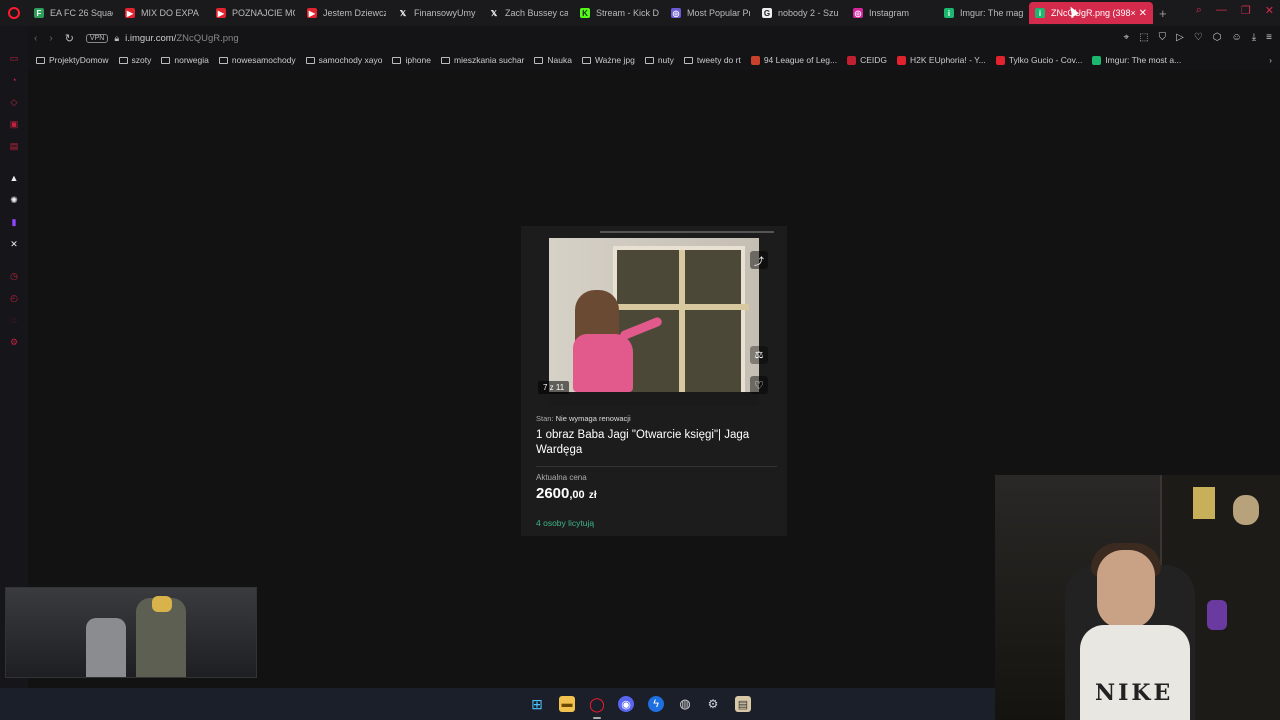 This screenshot has width=1280, height=720. Describe the element at coordinates (676, 13) in the screenshot. I see `tab-favicon-icon: ◎` at that location.